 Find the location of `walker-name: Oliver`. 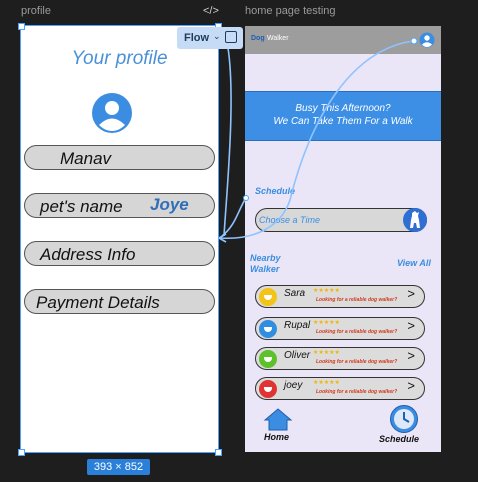

walker-name: Oliver is located at coordinates (297, 355).